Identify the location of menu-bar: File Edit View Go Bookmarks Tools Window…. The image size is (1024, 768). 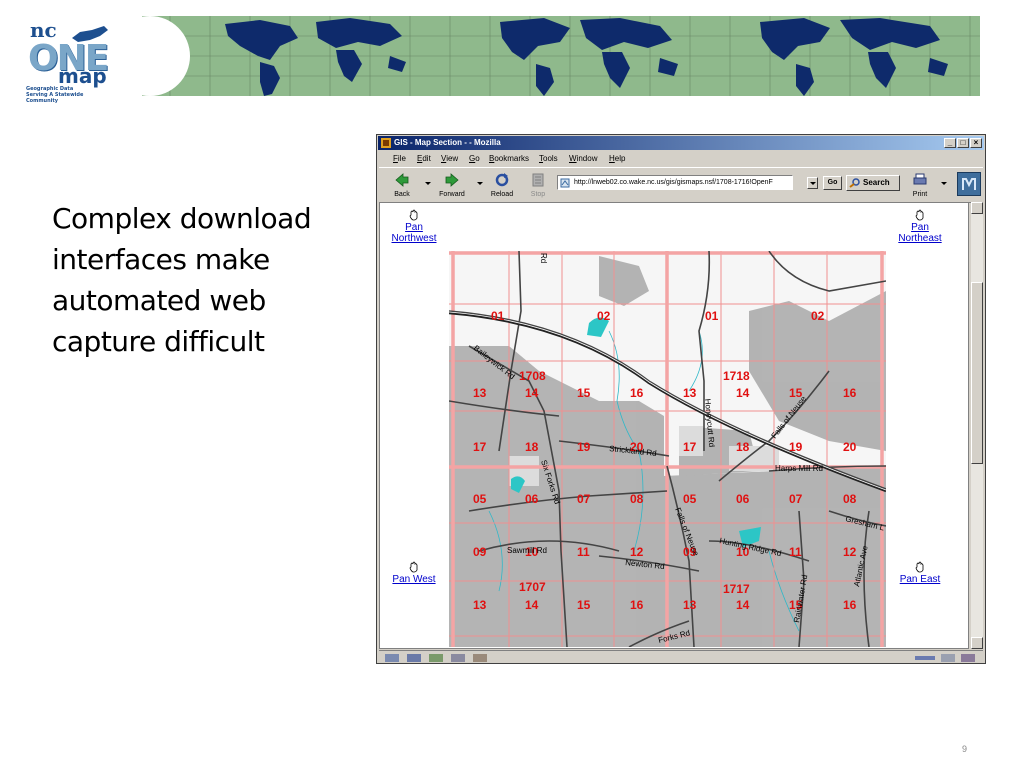
(679, 159).